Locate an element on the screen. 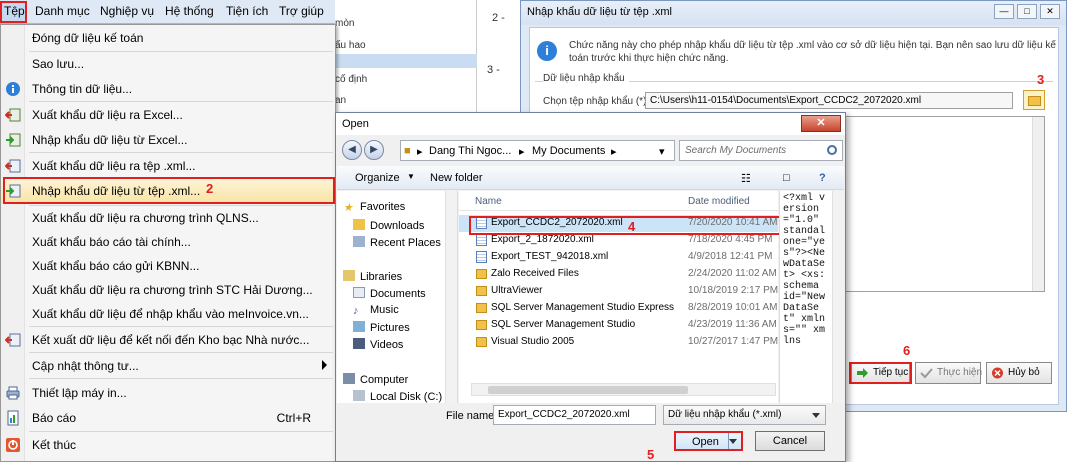 The width and height of the screenshot is (1067, 462). nav-downloads: Downloads is located at coordinates (388, 225).